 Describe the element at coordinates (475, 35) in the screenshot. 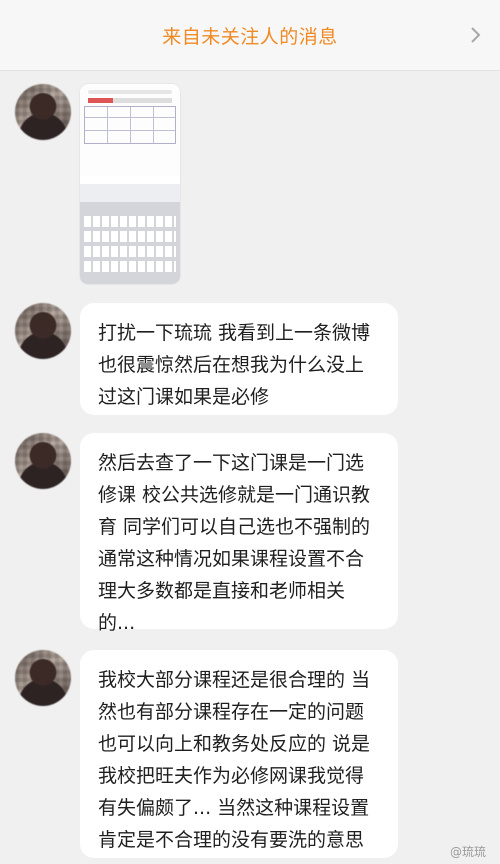

I see `chevron-right-icon` at that location.